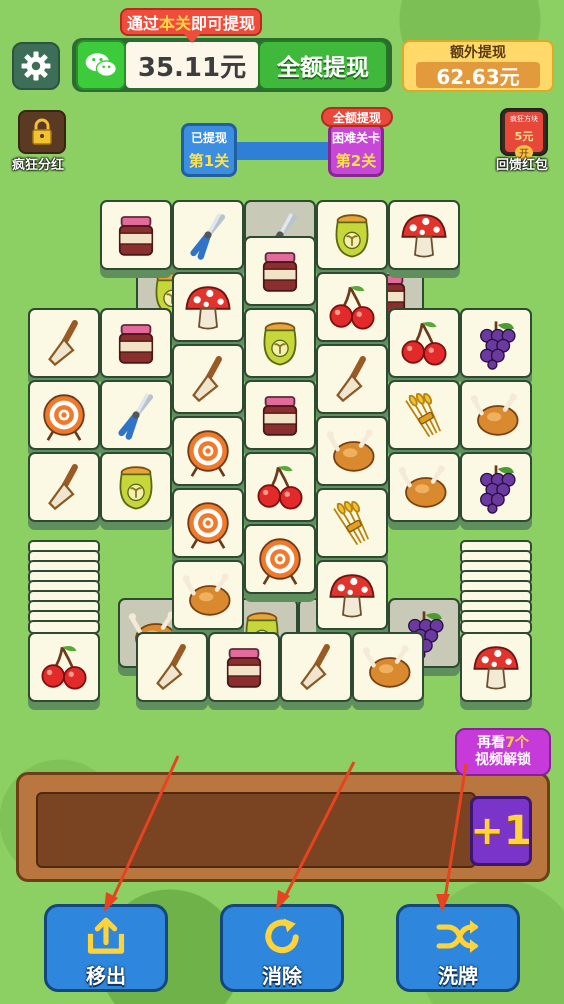 The image size is (564, 1004). Describe the element at coordinates (174, 23) in the screenshot. I see `tip-highlight: 本关` at that location.